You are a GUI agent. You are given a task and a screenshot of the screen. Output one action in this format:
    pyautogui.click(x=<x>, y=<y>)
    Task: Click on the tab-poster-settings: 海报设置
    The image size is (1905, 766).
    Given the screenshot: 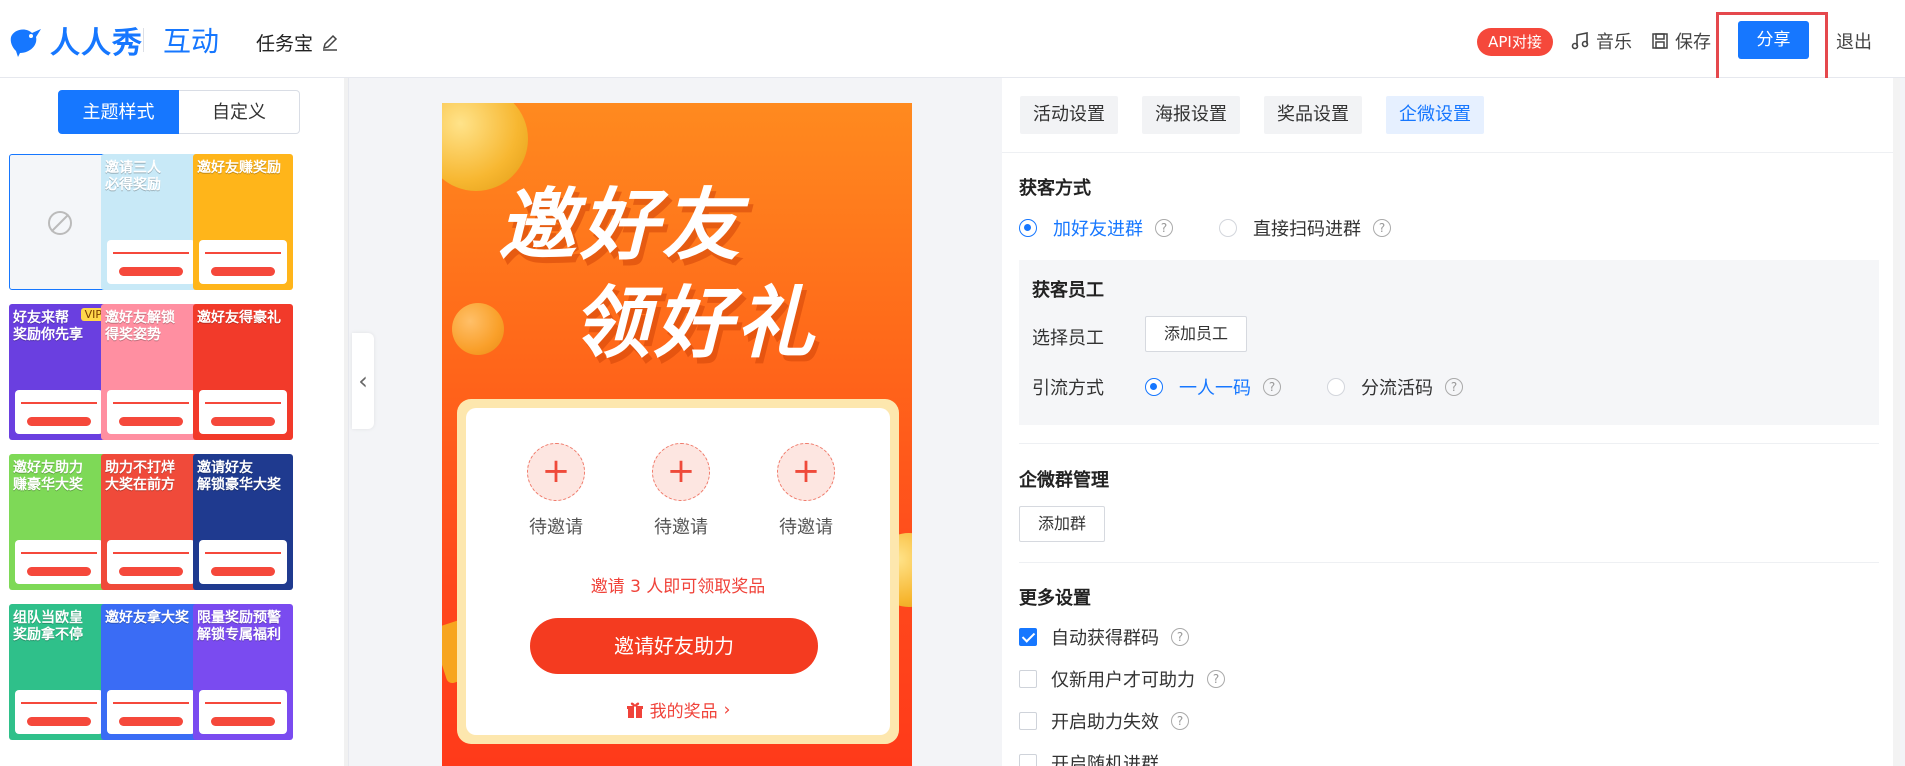 What is the action you would take?
    pyautogui.click(x=1191, y=115)
    